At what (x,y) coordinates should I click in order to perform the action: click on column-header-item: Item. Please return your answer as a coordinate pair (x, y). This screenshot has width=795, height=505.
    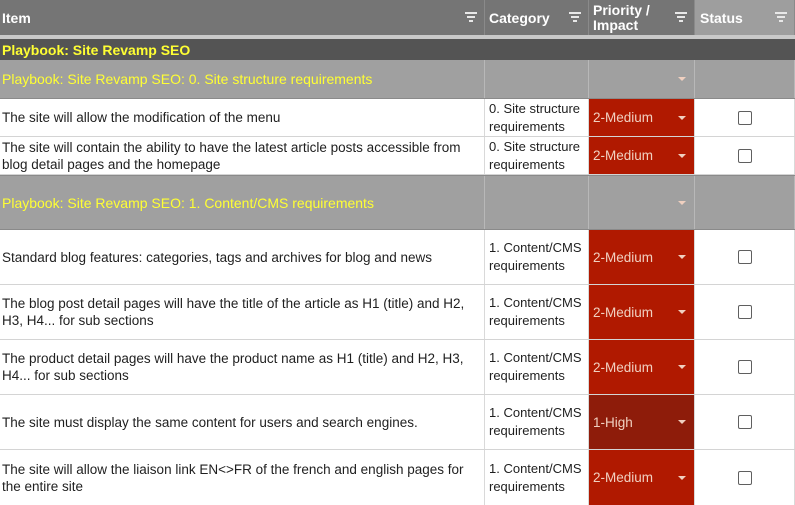
    Looking at the image, I should click on (242, 17).